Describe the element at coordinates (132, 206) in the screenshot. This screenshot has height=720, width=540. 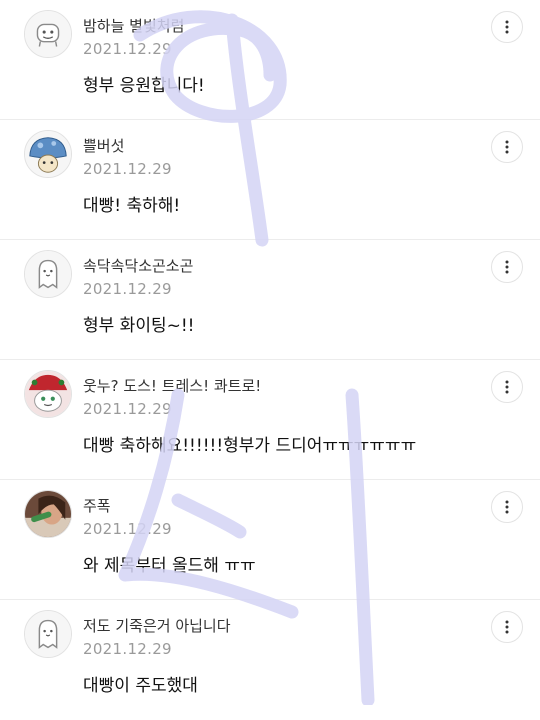
I see `comment-text: 대빵! 축하해!` at that location.